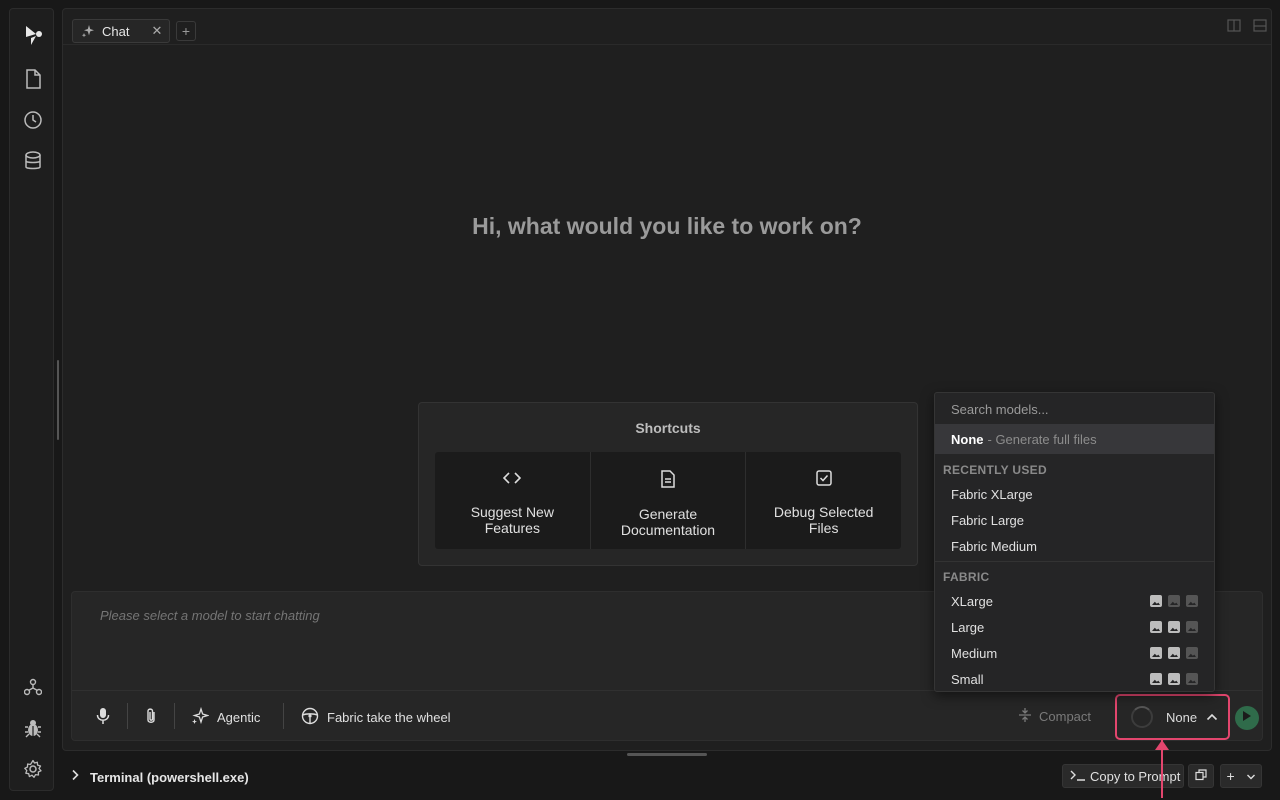 This screenshot has height=800, width=1280. Describe the element at coordinates (310, 717) in the screenshot. I see `steering-wheel-icon` at that location.